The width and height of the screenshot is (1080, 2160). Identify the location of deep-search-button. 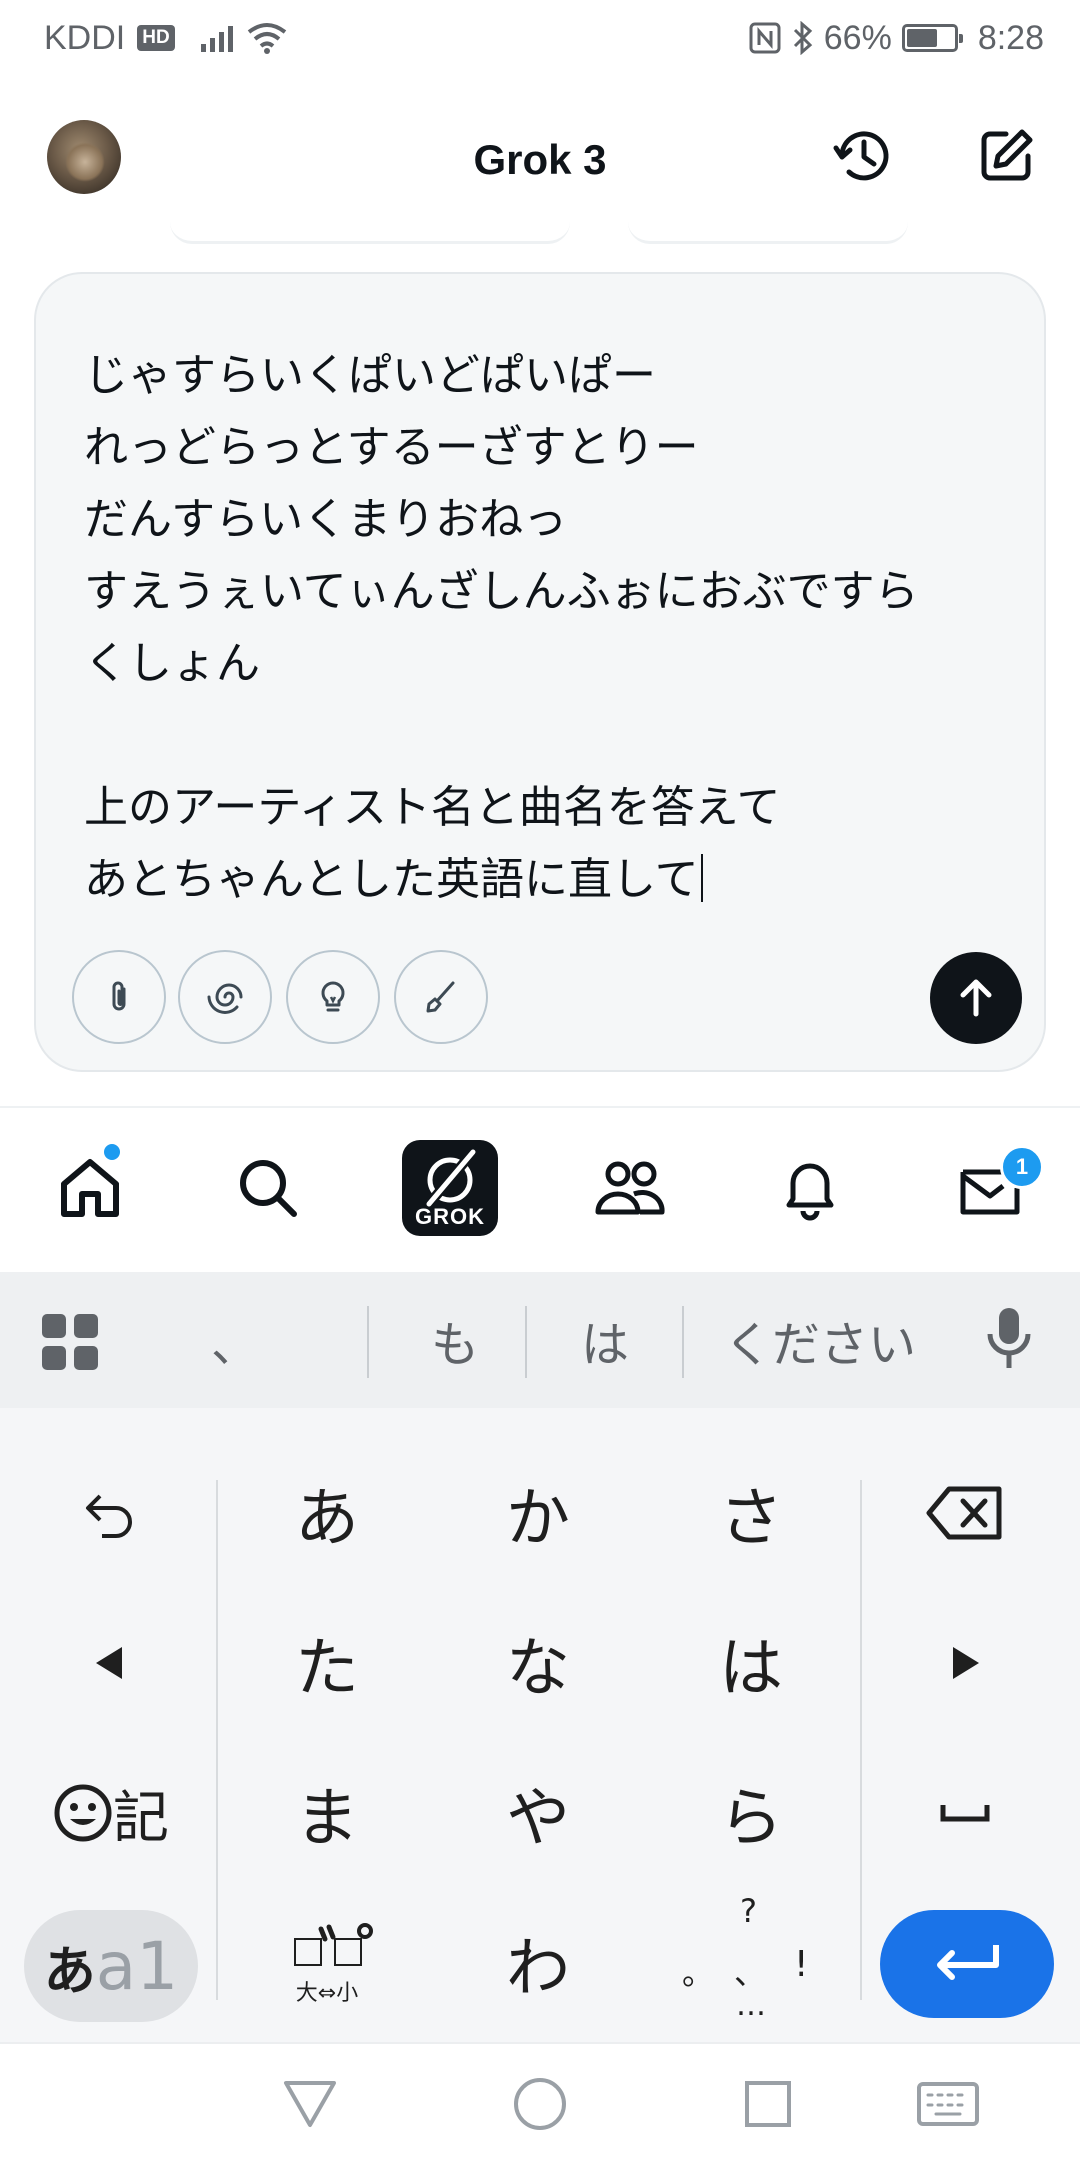
(225, 997).